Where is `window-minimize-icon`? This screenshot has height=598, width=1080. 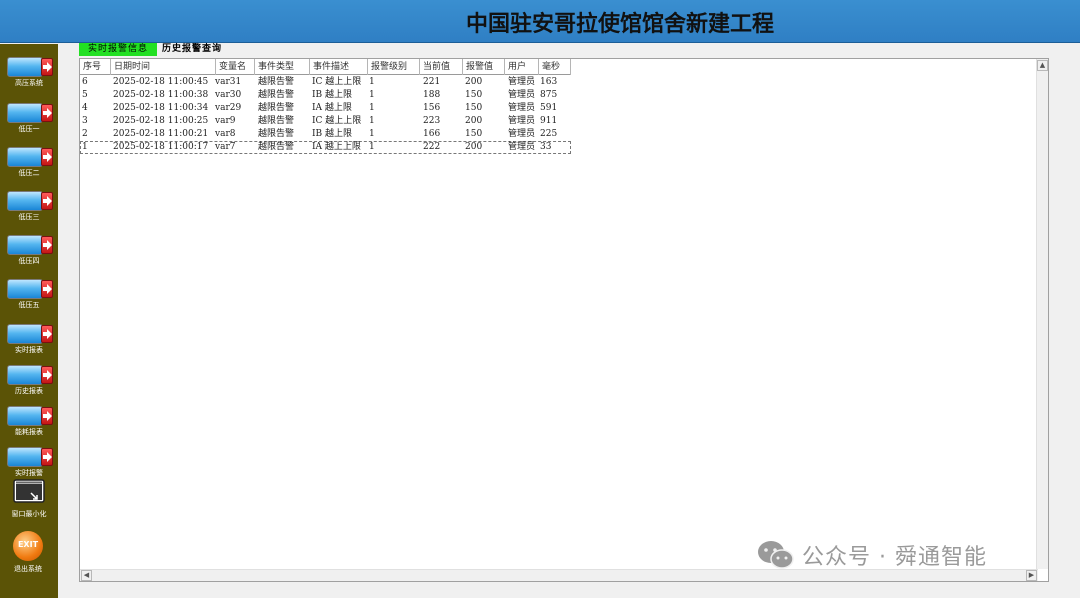
window-minimize-icon is located at coordinates (29, 491).